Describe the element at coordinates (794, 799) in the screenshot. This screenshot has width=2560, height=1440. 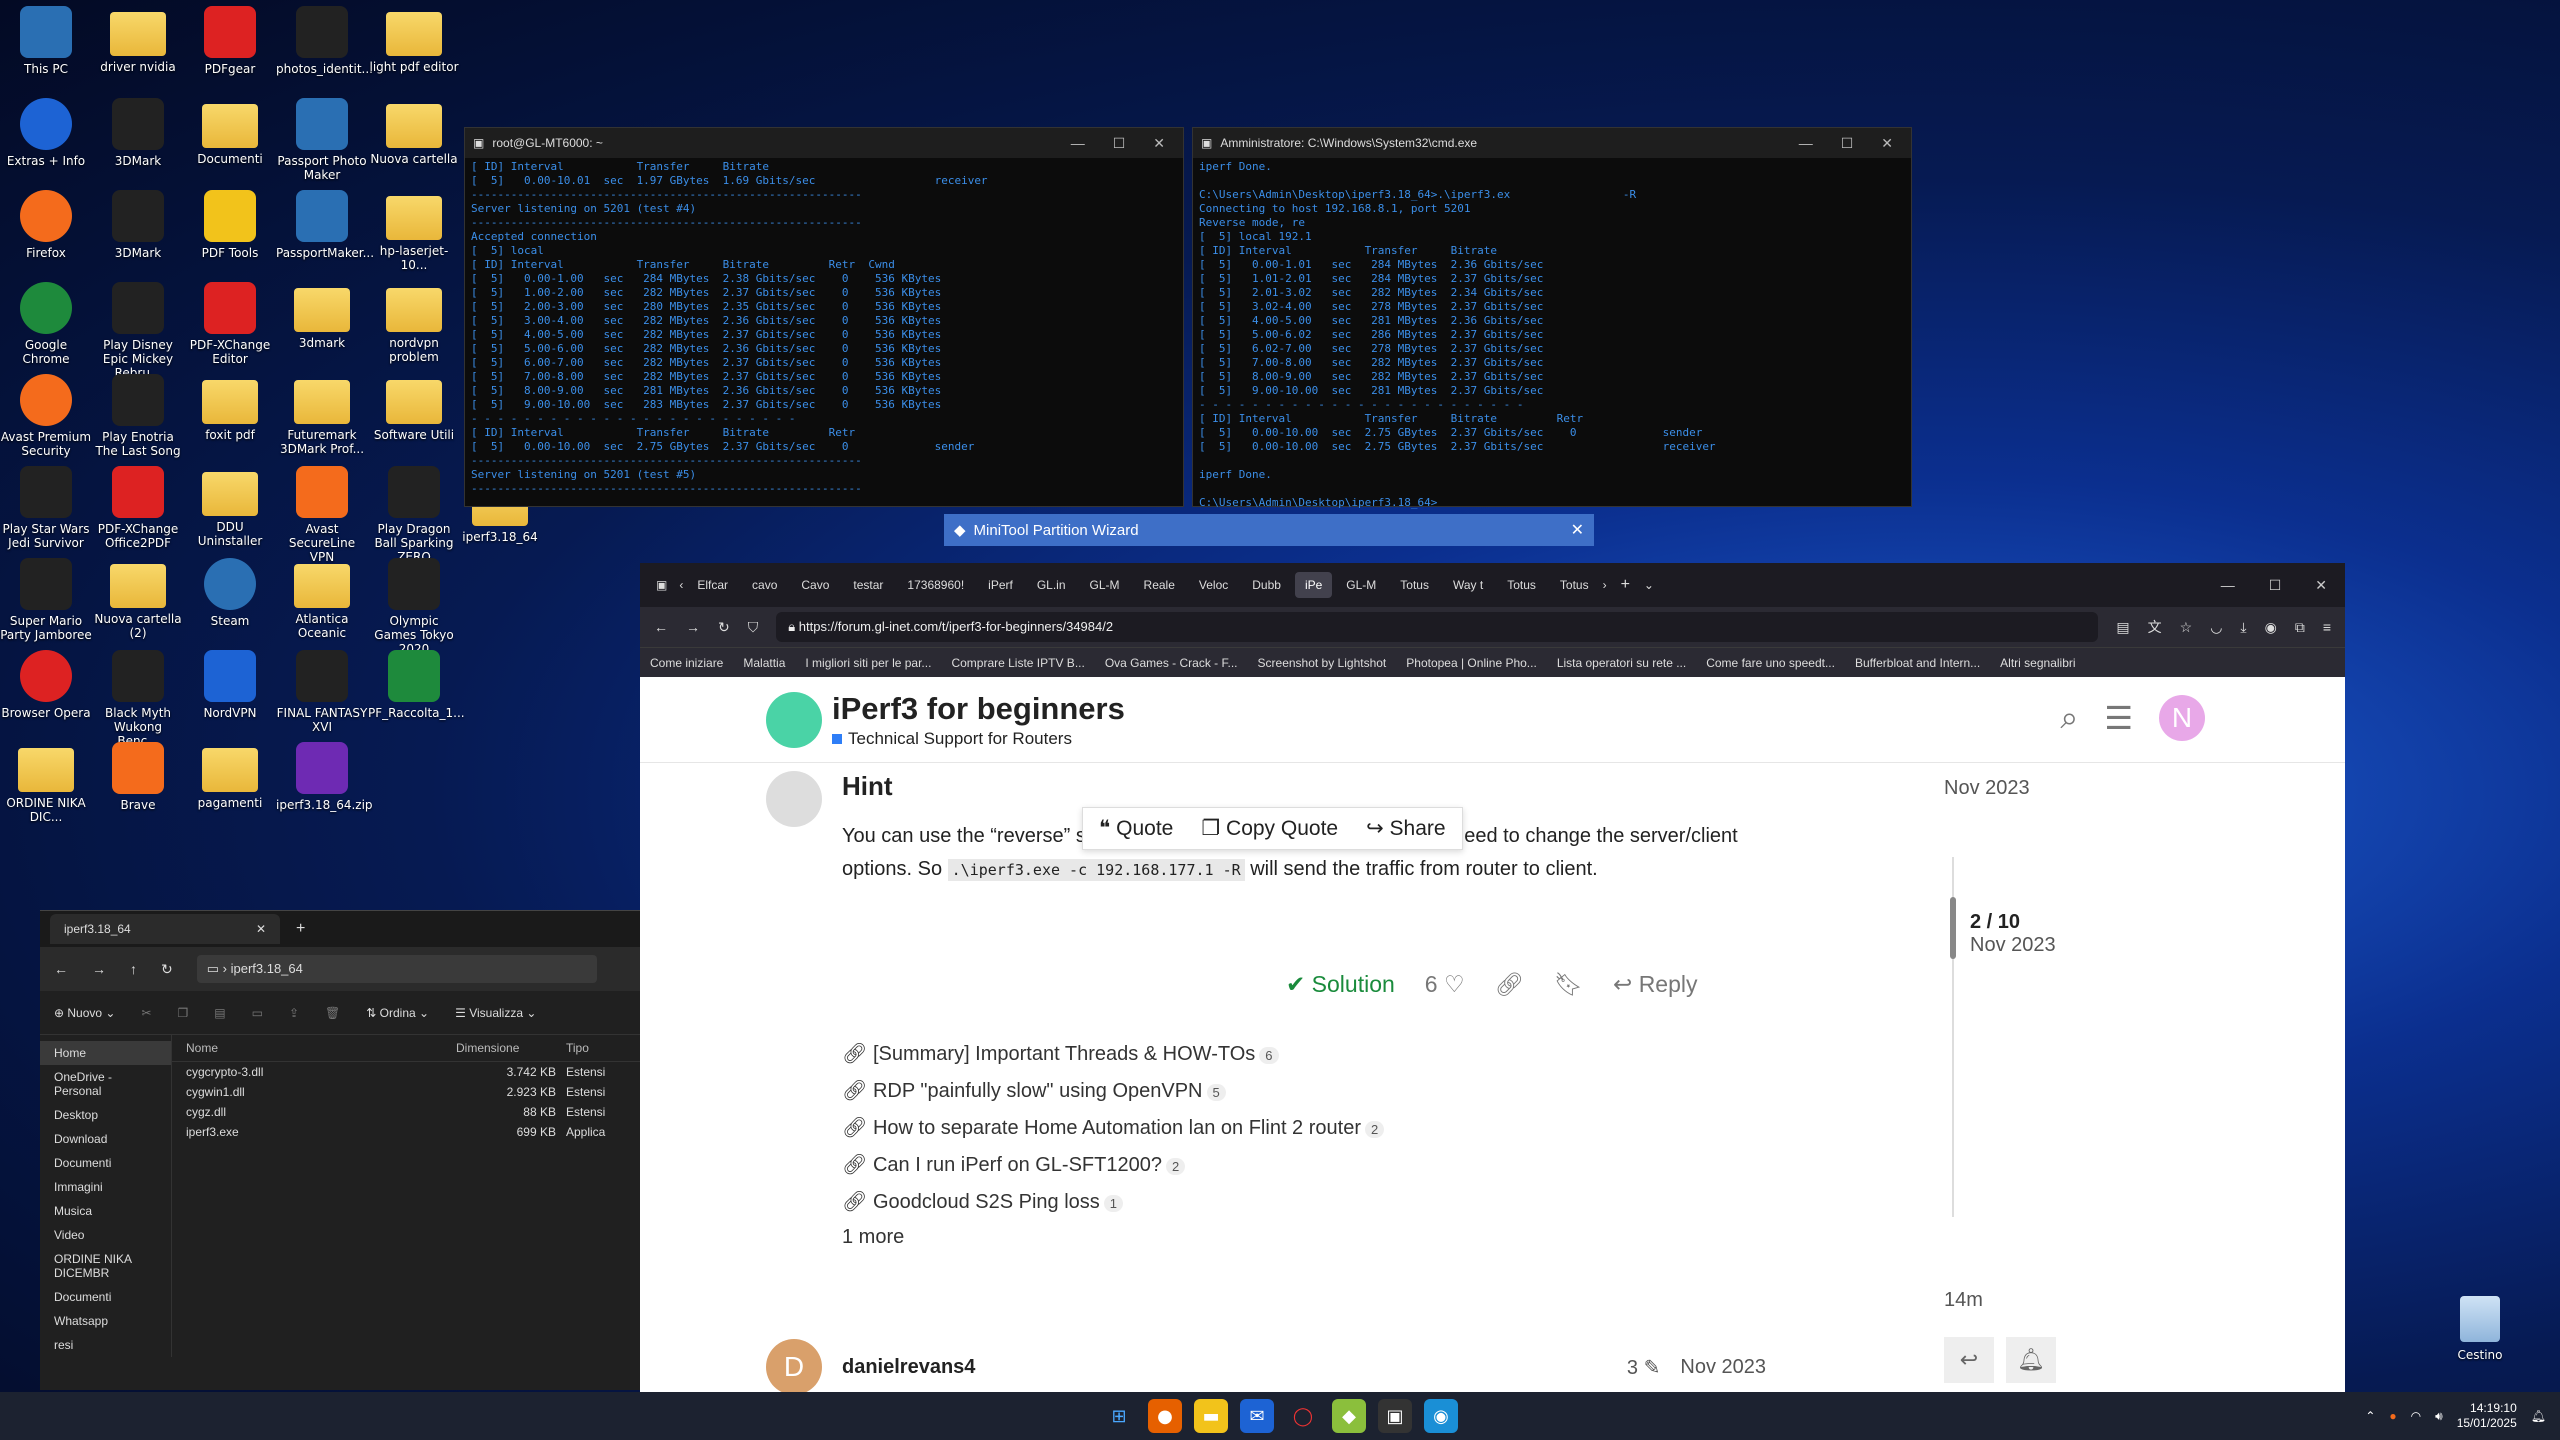
I see `post-author-avatar` at that location.